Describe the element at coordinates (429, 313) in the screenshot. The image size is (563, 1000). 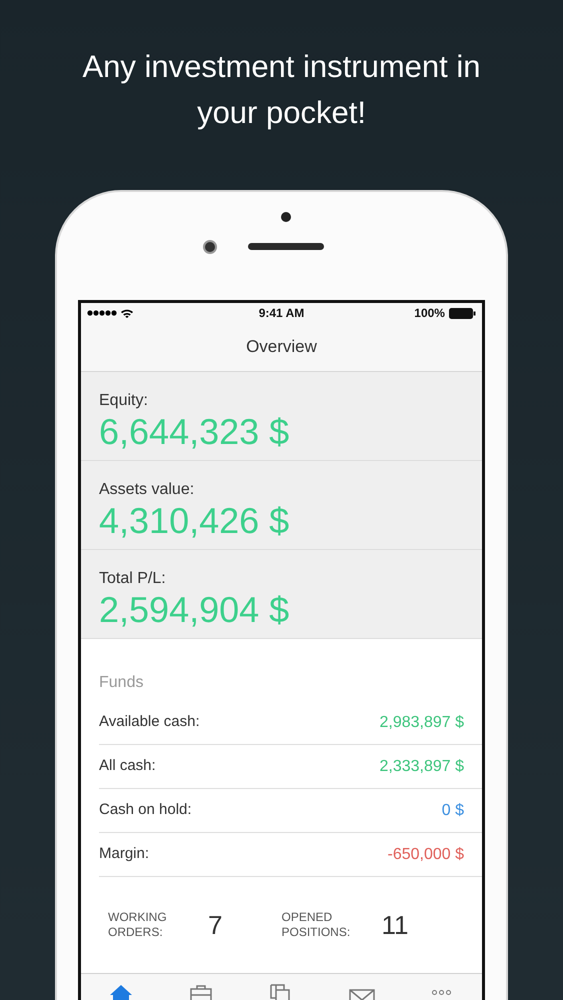
I see `battery-percent: 100%` at that location.